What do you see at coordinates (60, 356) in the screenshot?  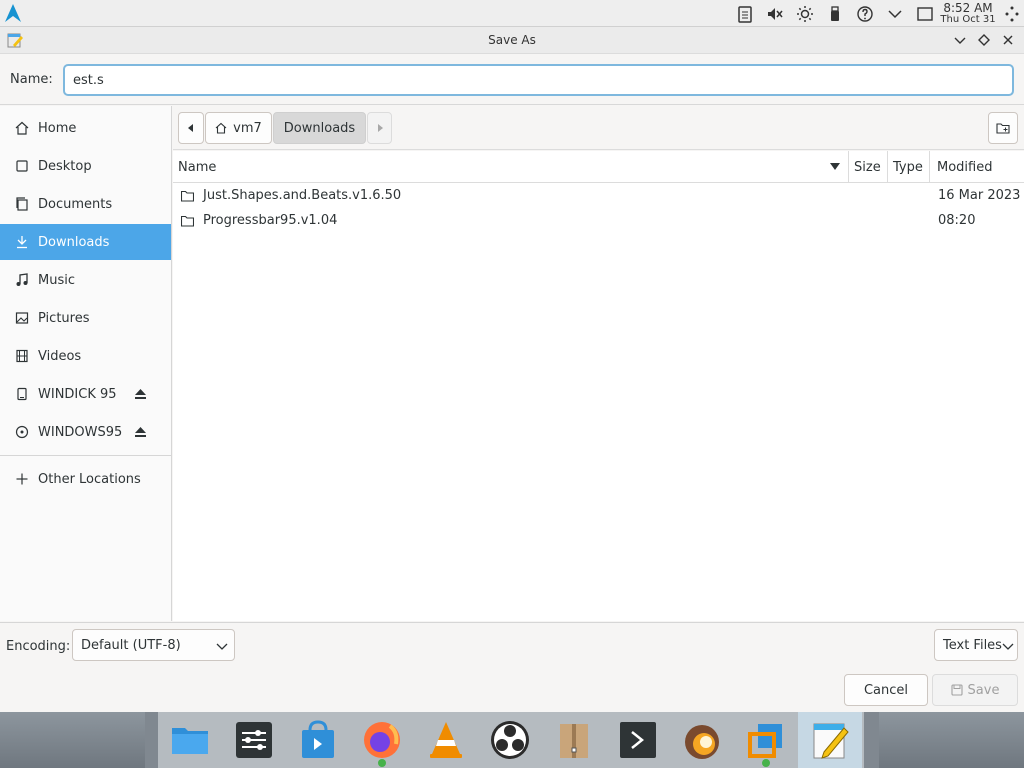 I see `sidebar-item-label: Videos` at bounding box center [60, 356].